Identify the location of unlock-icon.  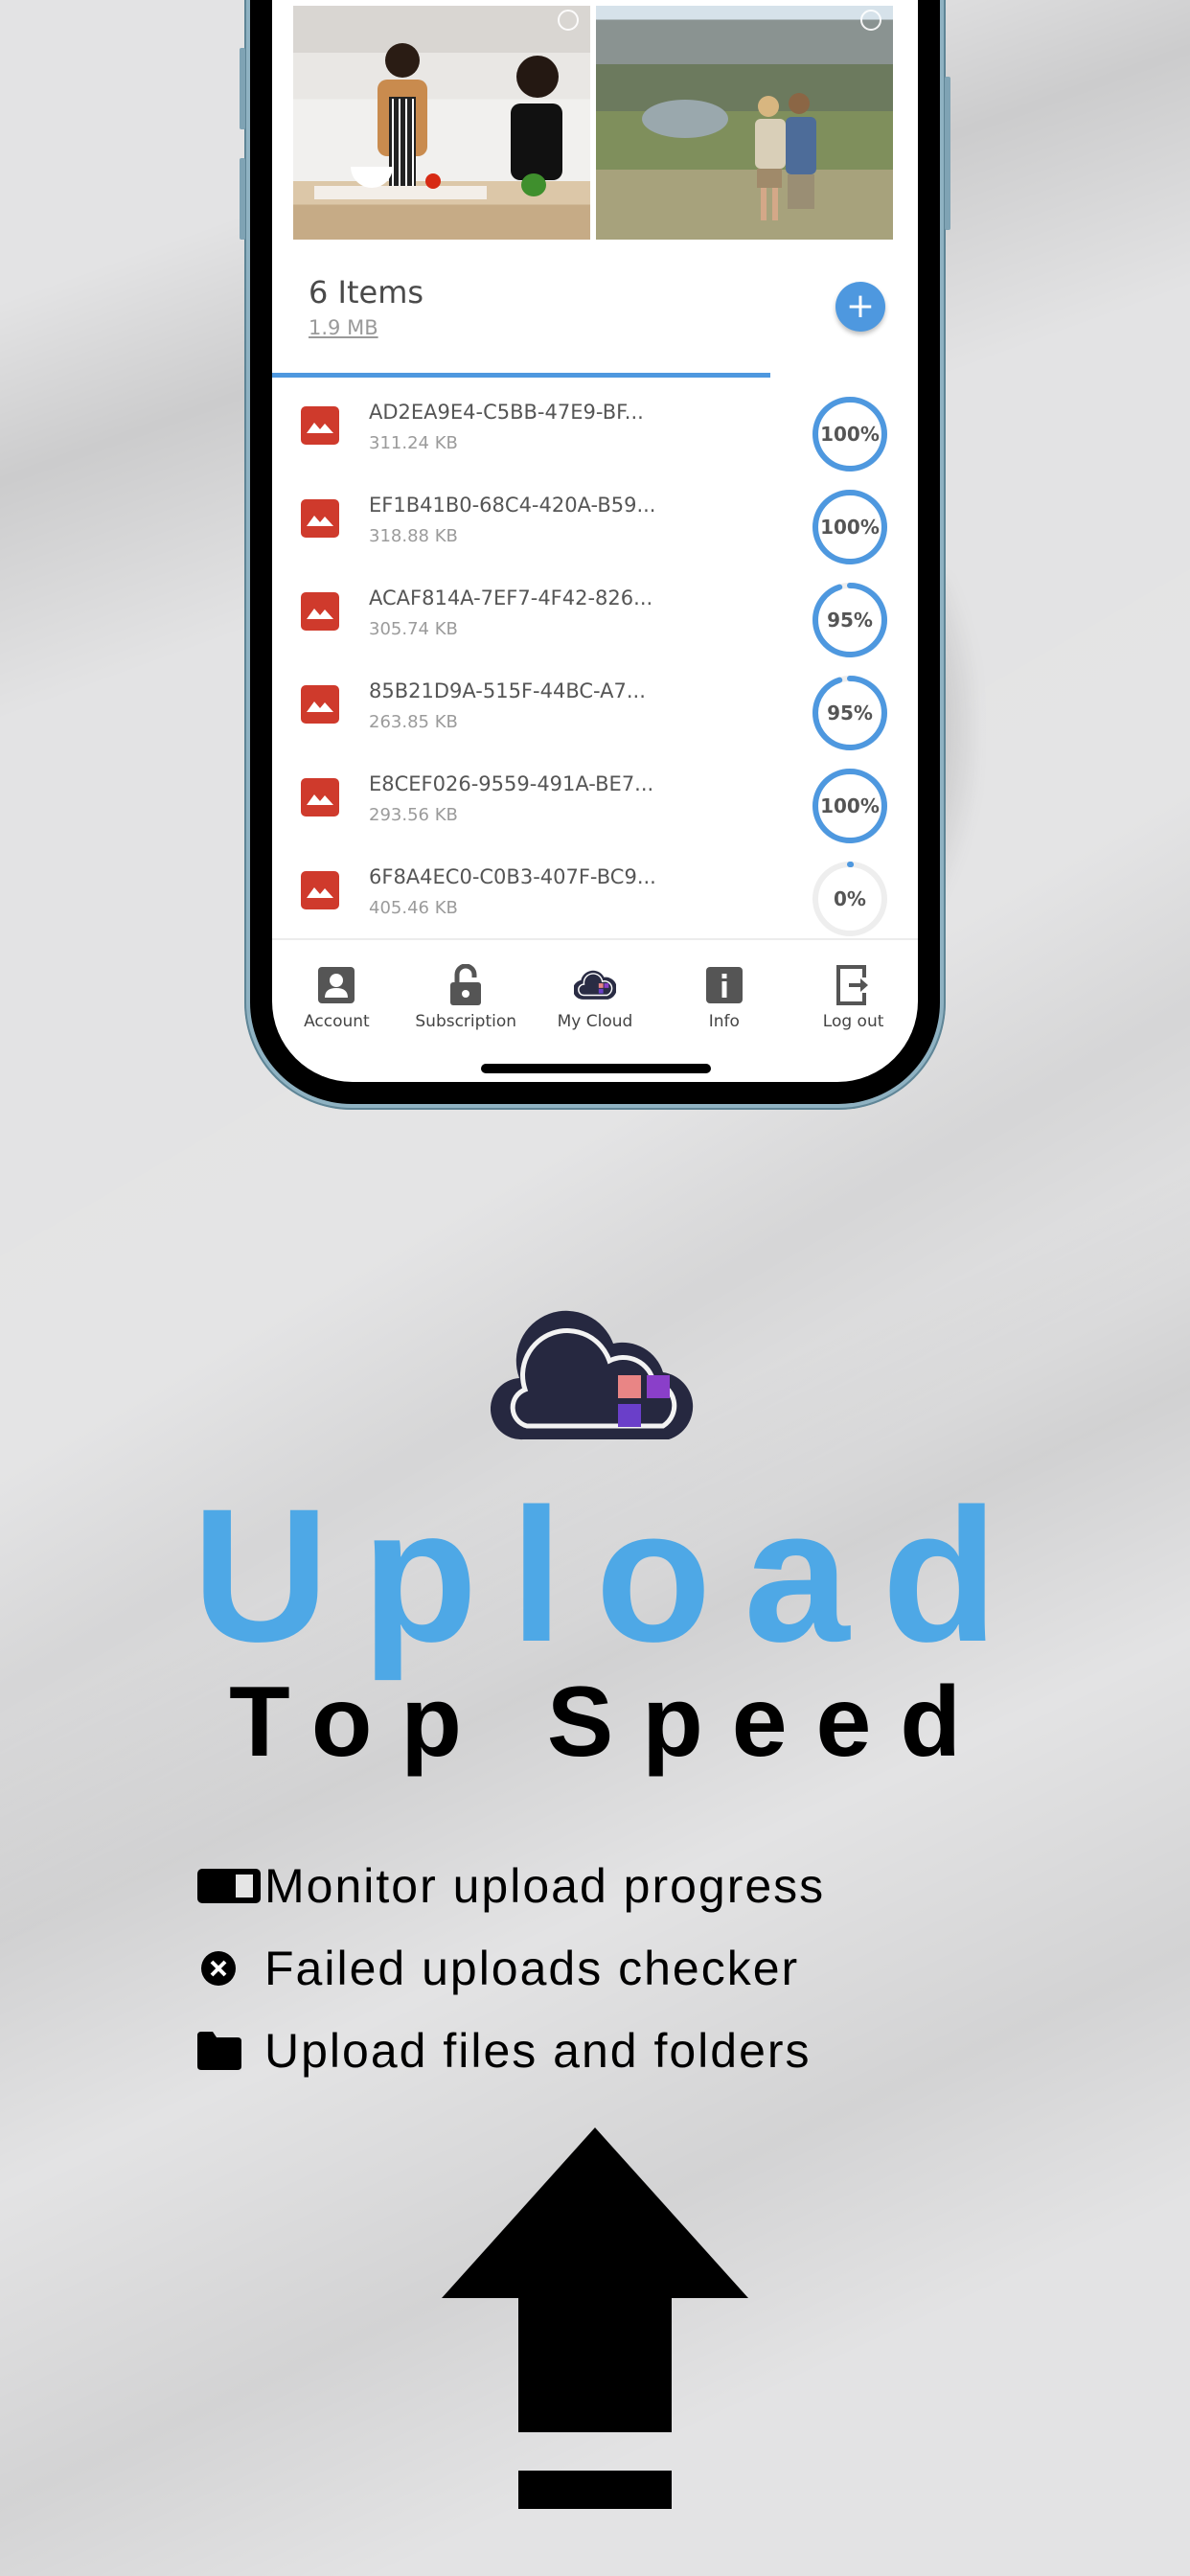
(466, 985).